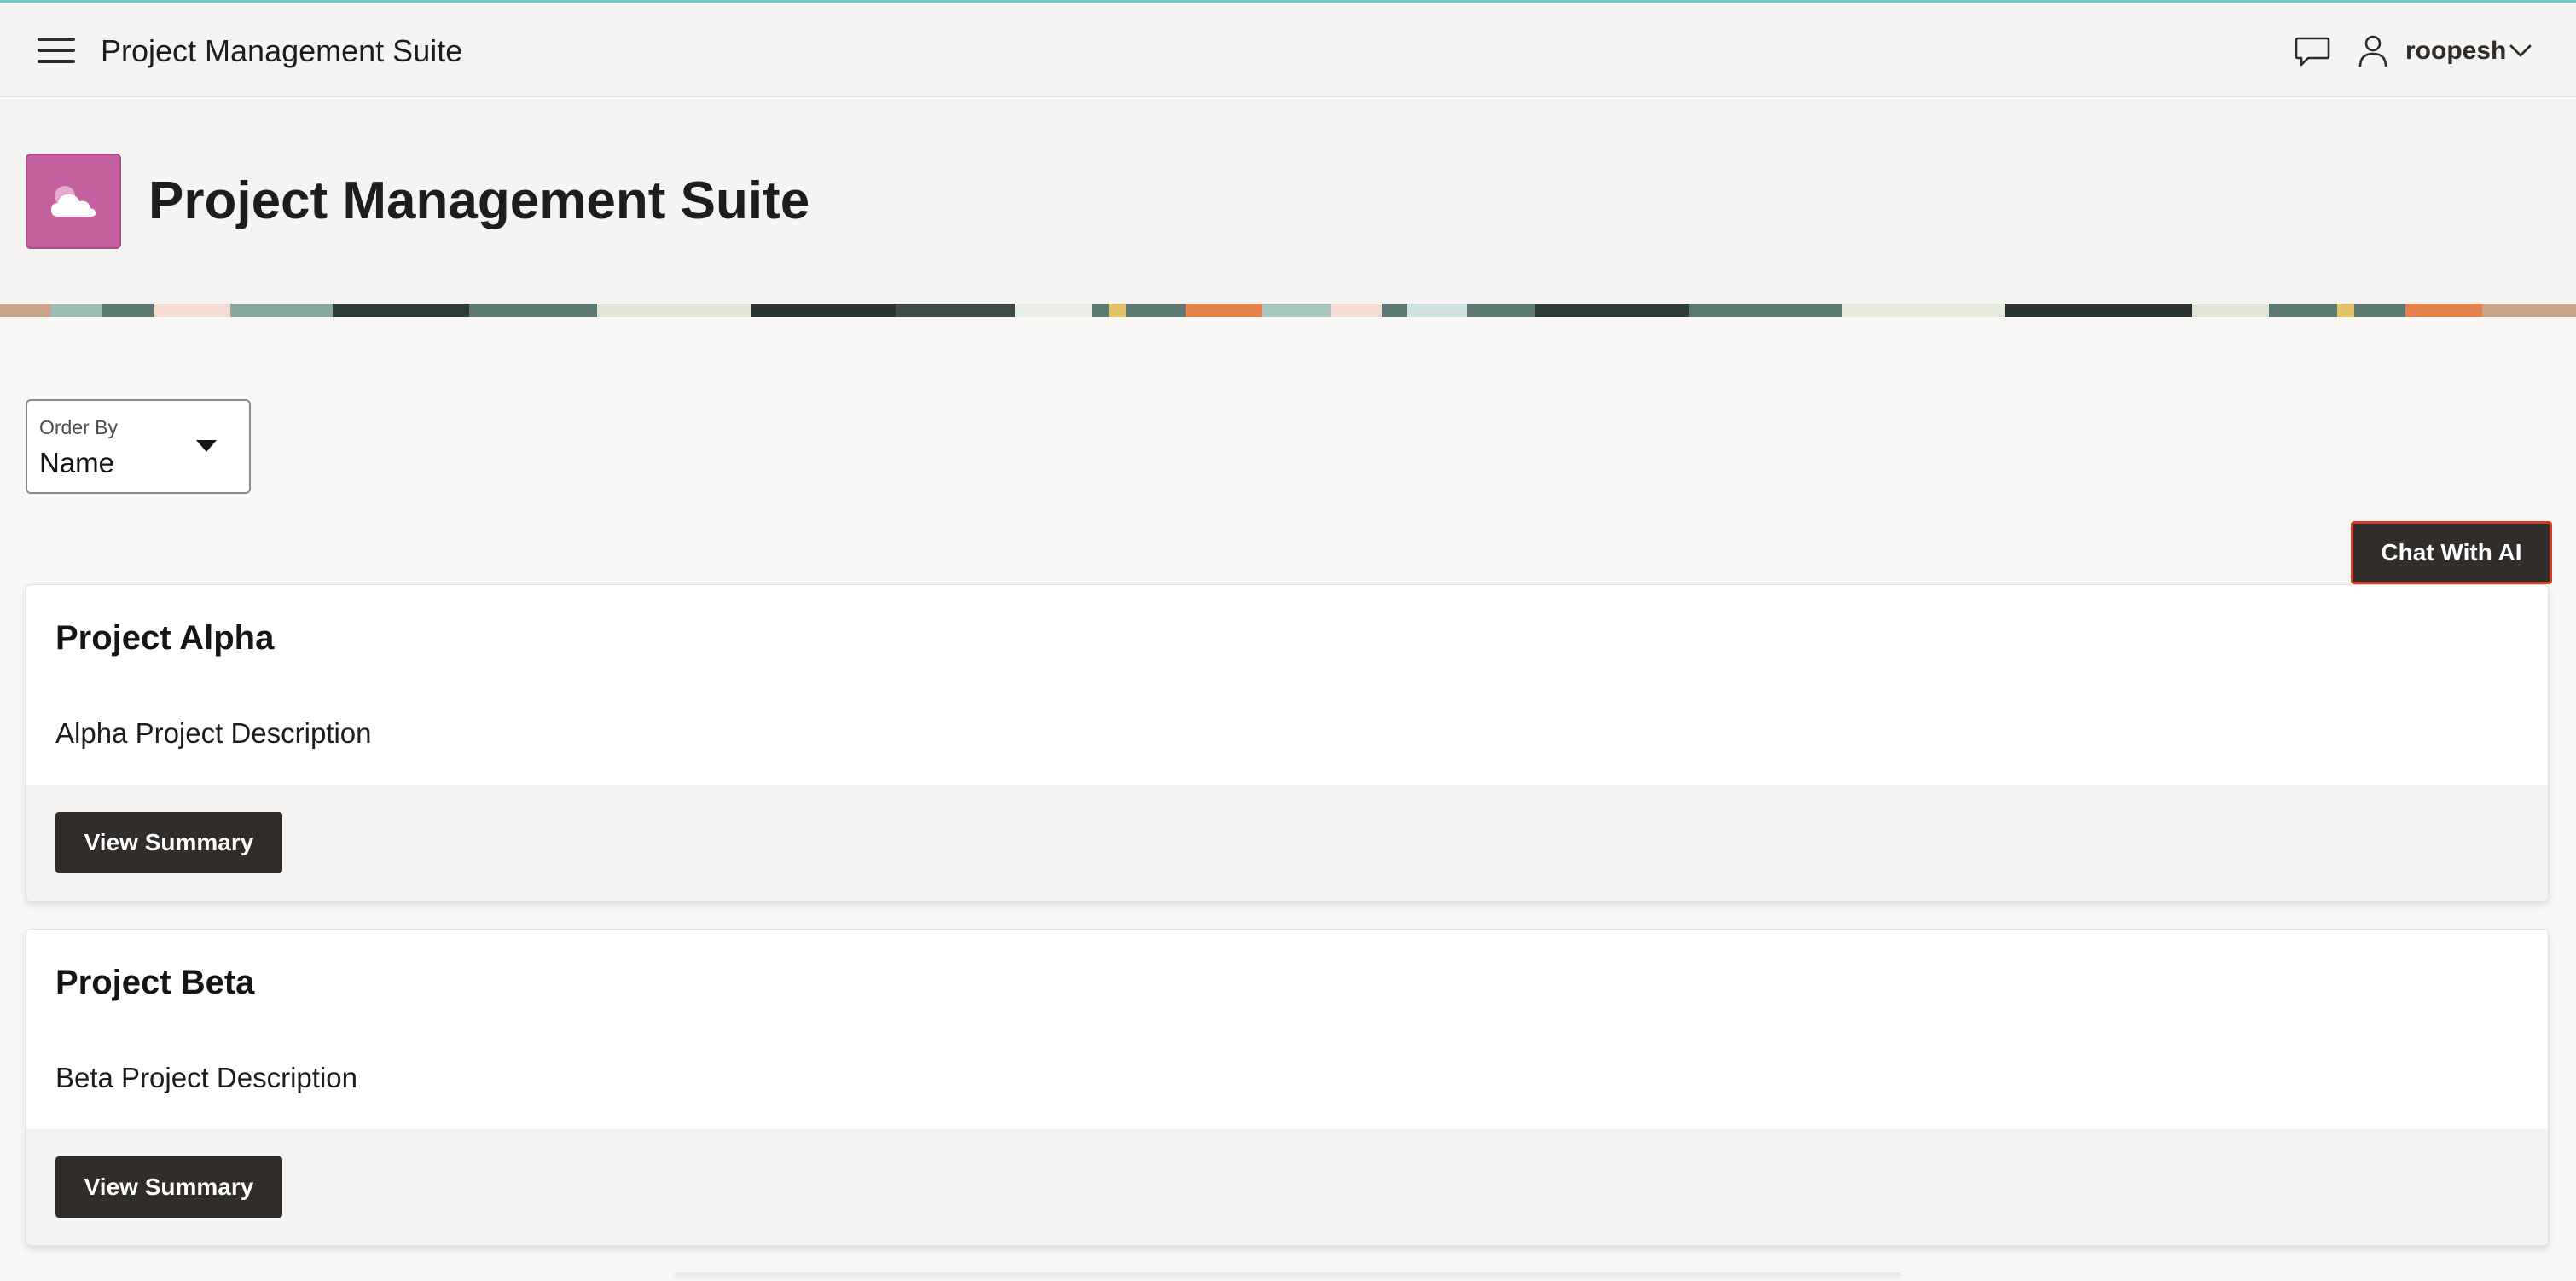  Describe the element at coordinates (1288, 1276) in the screenshot. I see `next-card-edge` at that location.